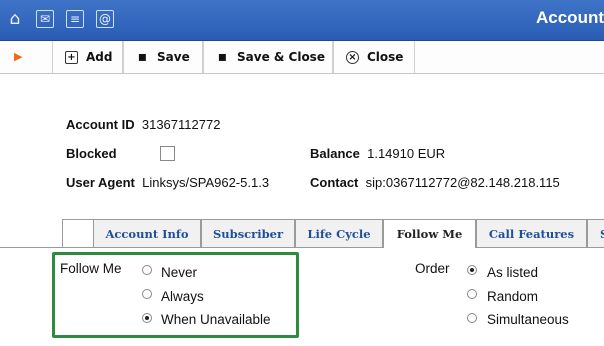 This screenshot has height=346, width=604. Describe the element at coordinates (472, 270) in the screenshot. I see `order-as-listed-radio` at that location.